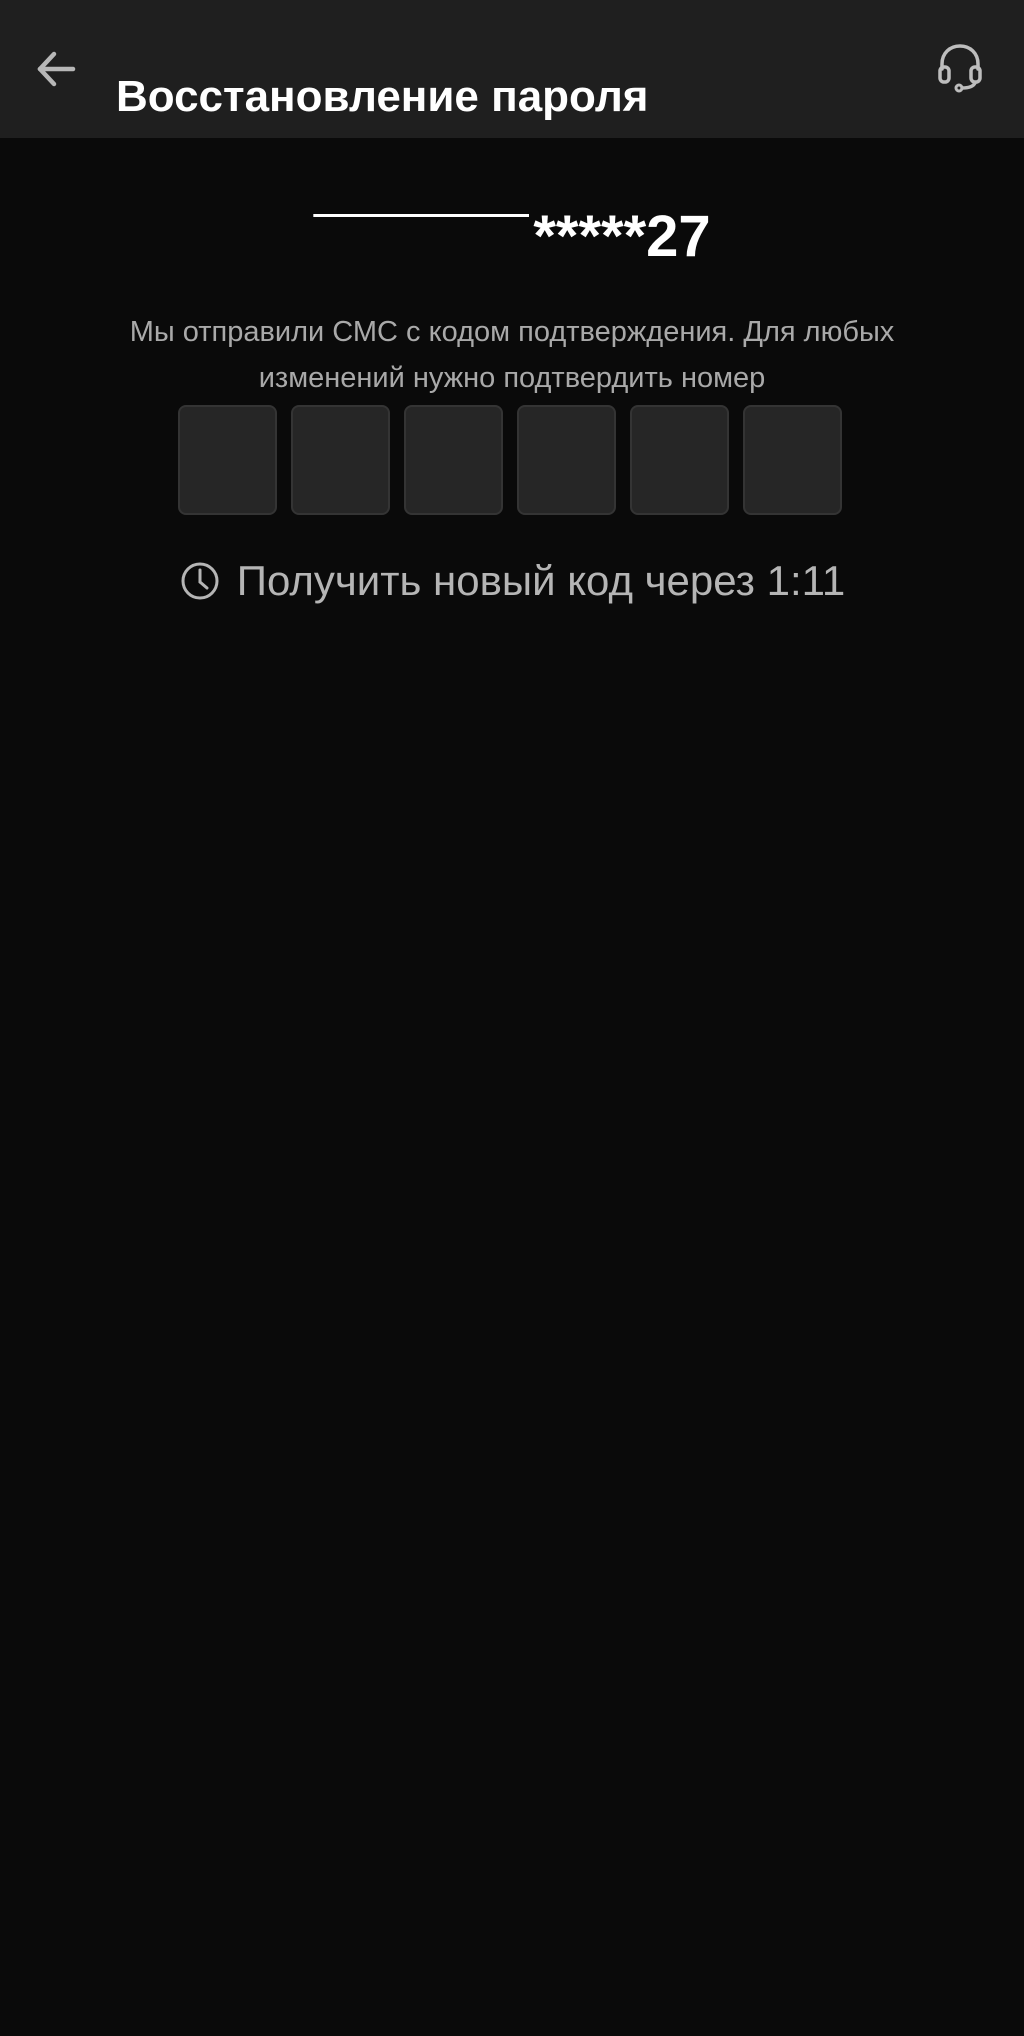  Describe the element at coordinates (541, 580) in the screenshot. I see `resend-code-text: Получить новый код через 1:11` at that location.